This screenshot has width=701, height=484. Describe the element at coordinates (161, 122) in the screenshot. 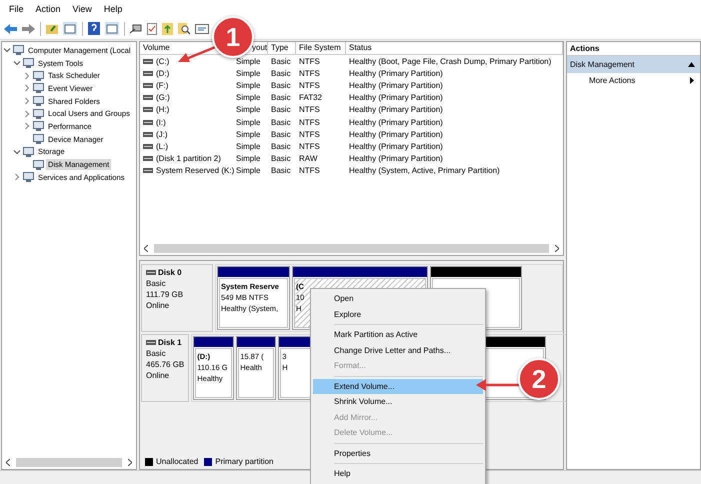

I see `table-cell: (I:)` at that location.